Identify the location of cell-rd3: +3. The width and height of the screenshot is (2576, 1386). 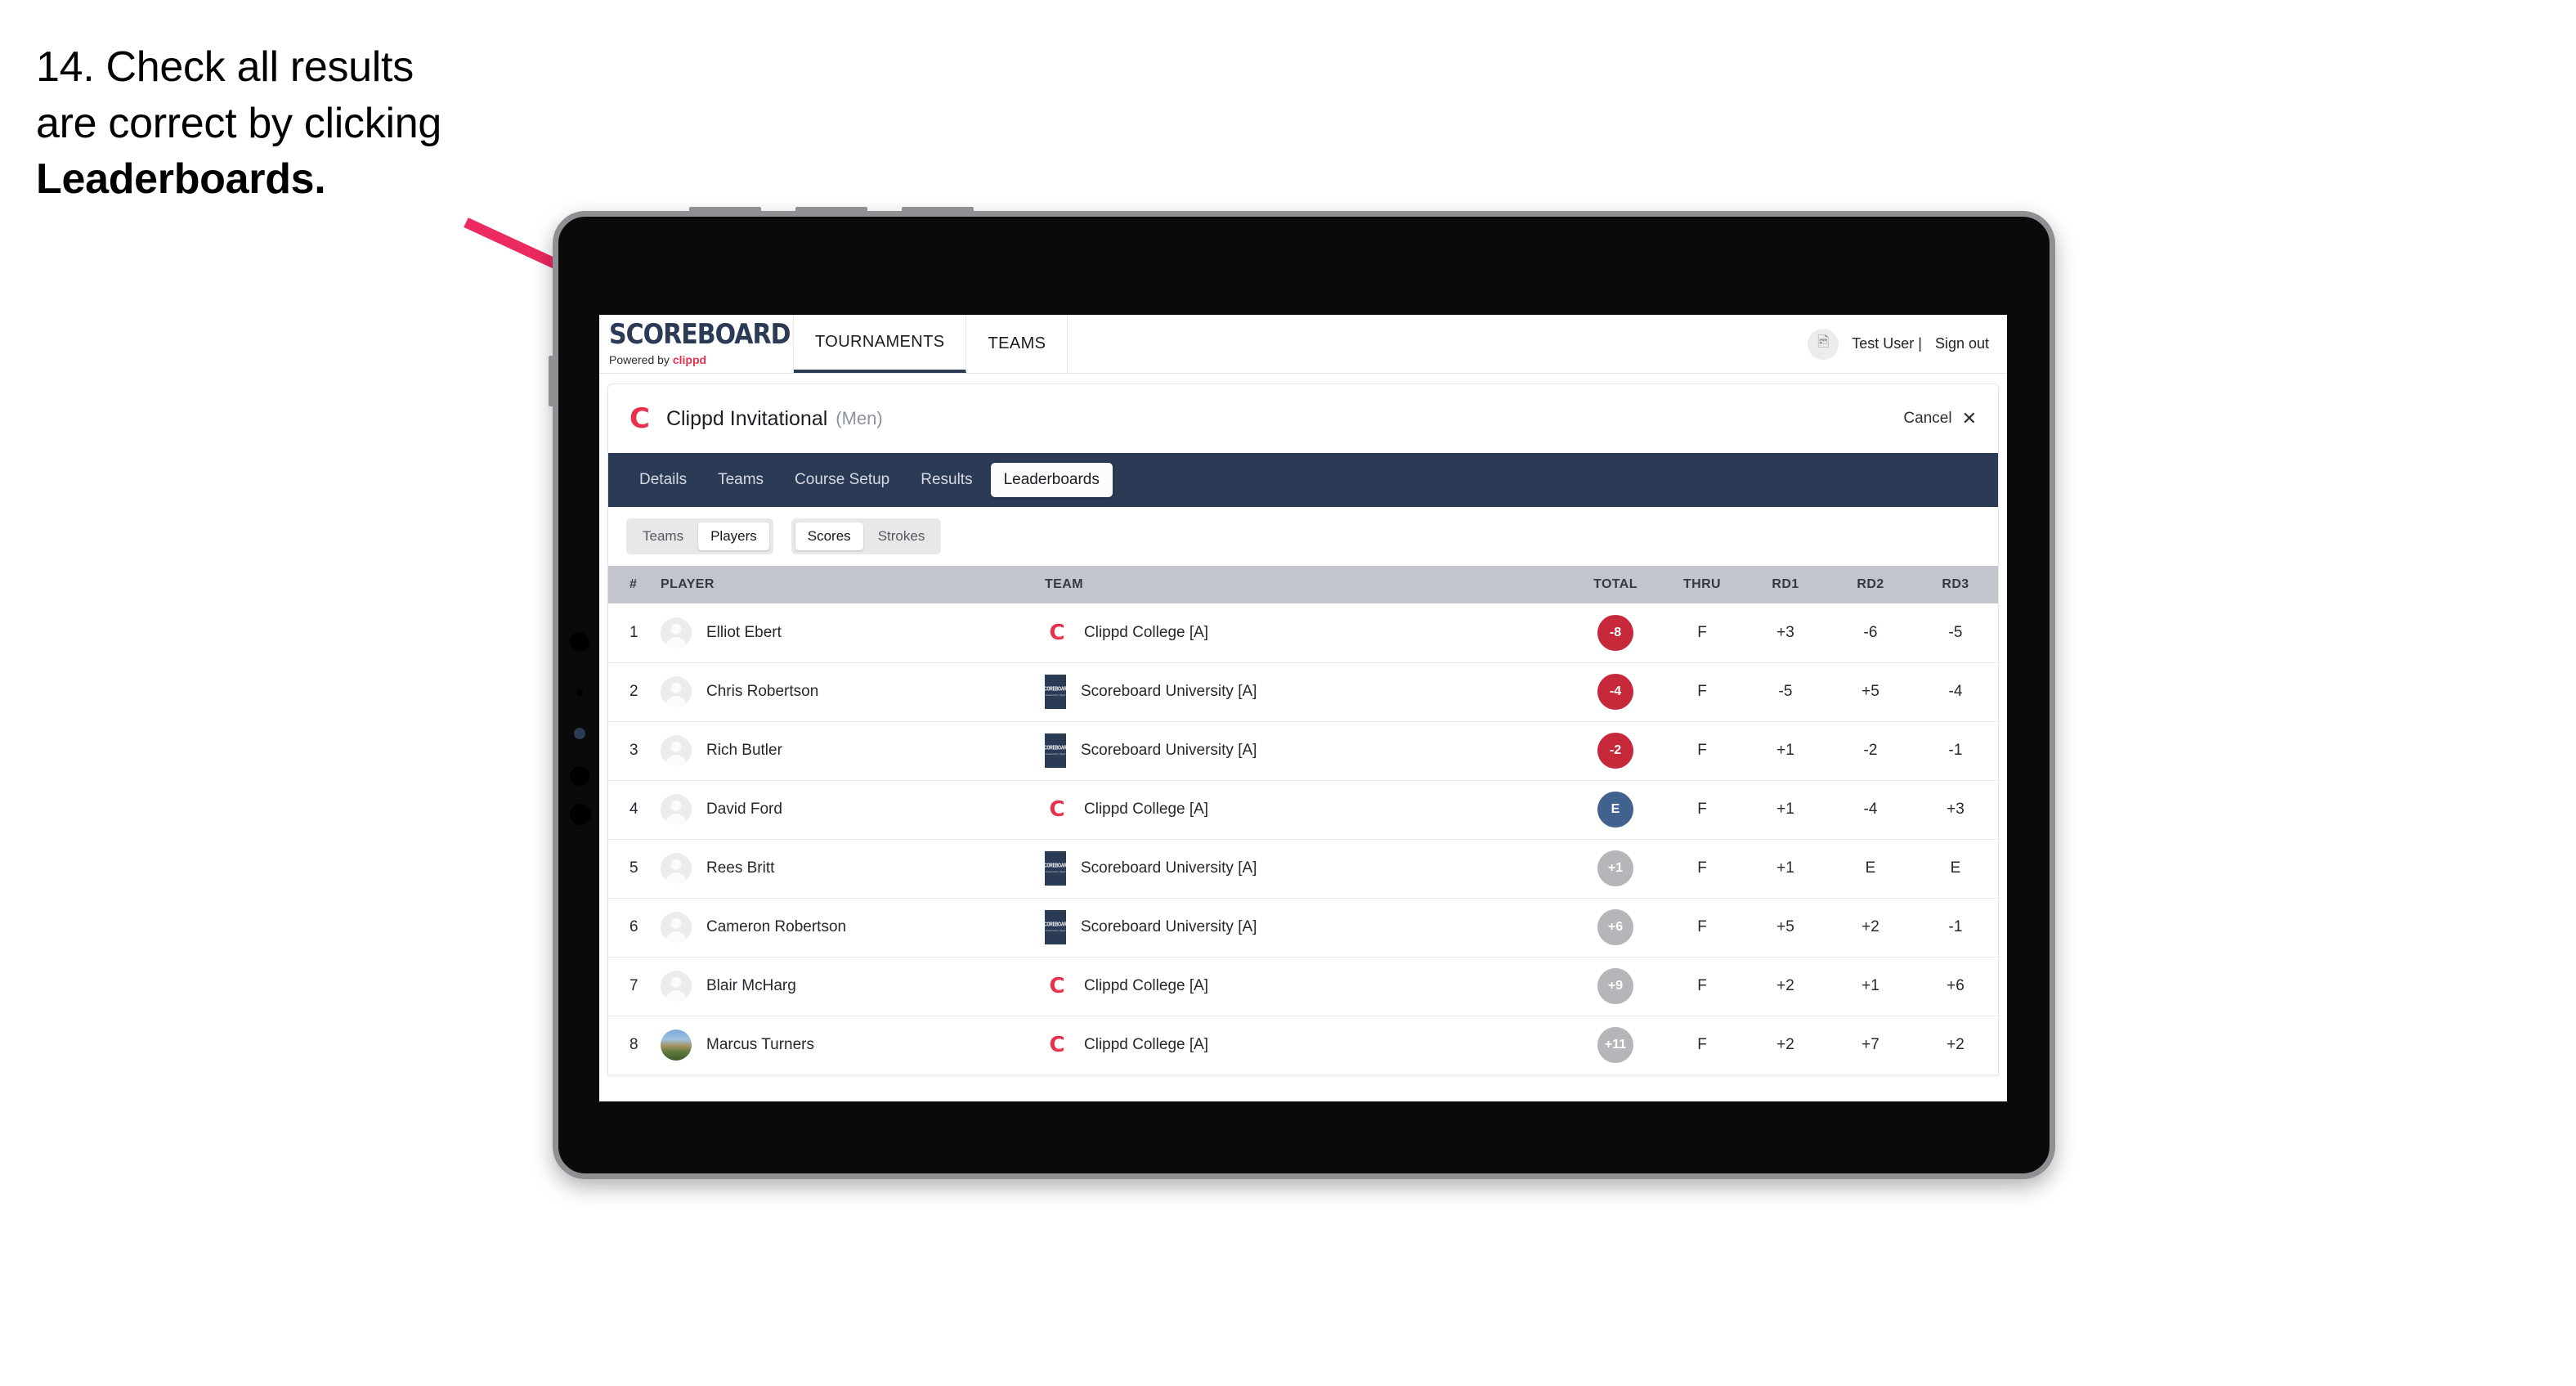
(1955, 810).